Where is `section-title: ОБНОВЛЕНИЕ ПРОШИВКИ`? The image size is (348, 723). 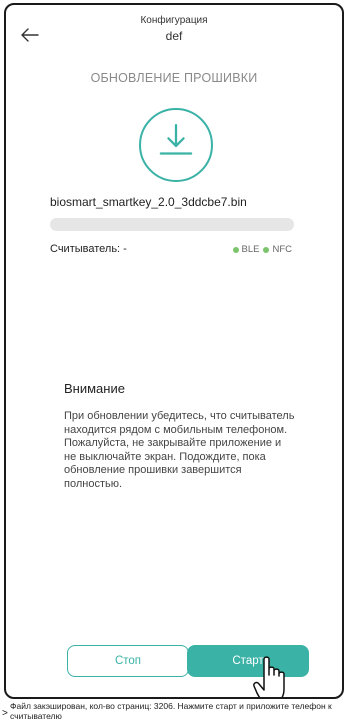 section-title: ОБНОВЛЕНИЕ ПРОШИВКИ is located at coordinates (174, 78).